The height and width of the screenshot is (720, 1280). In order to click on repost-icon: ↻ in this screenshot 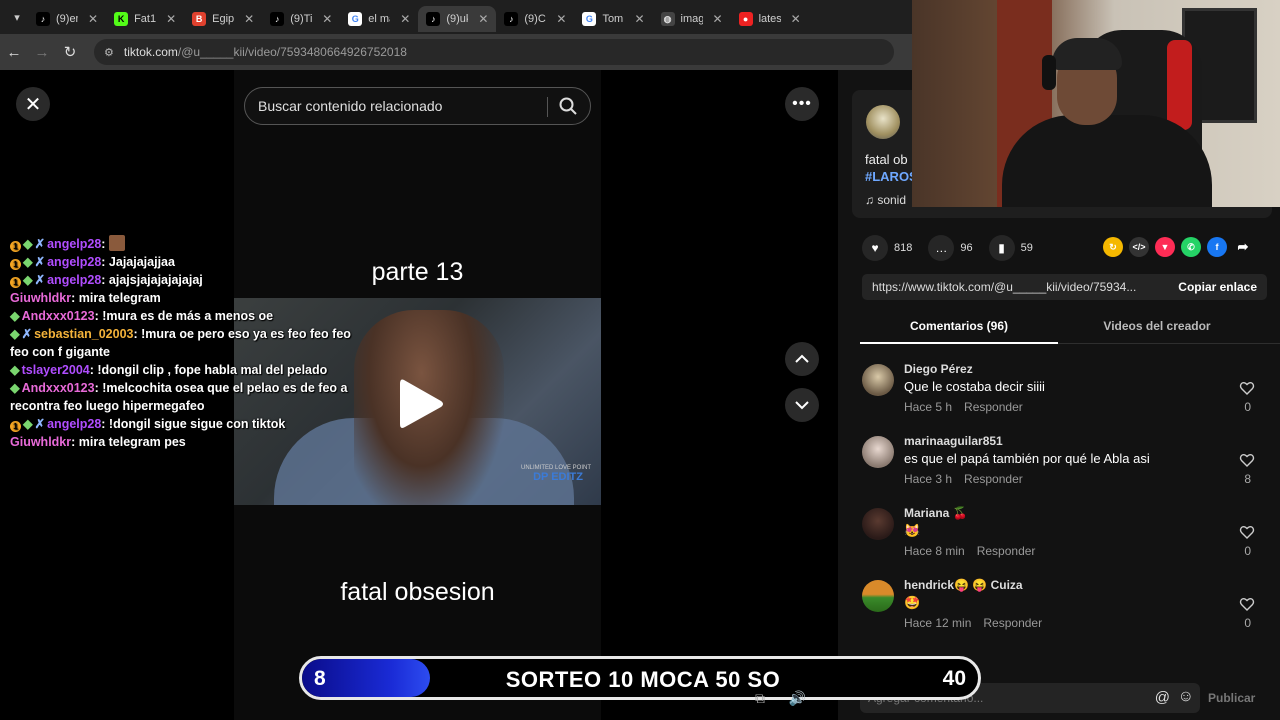, I will do `click(1113, 247)`.